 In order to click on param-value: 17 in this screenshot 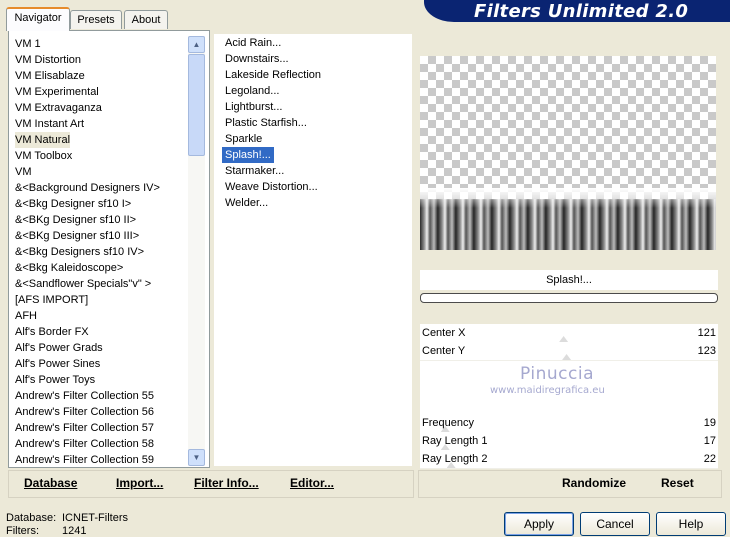, I will do `click(709, 441)`.